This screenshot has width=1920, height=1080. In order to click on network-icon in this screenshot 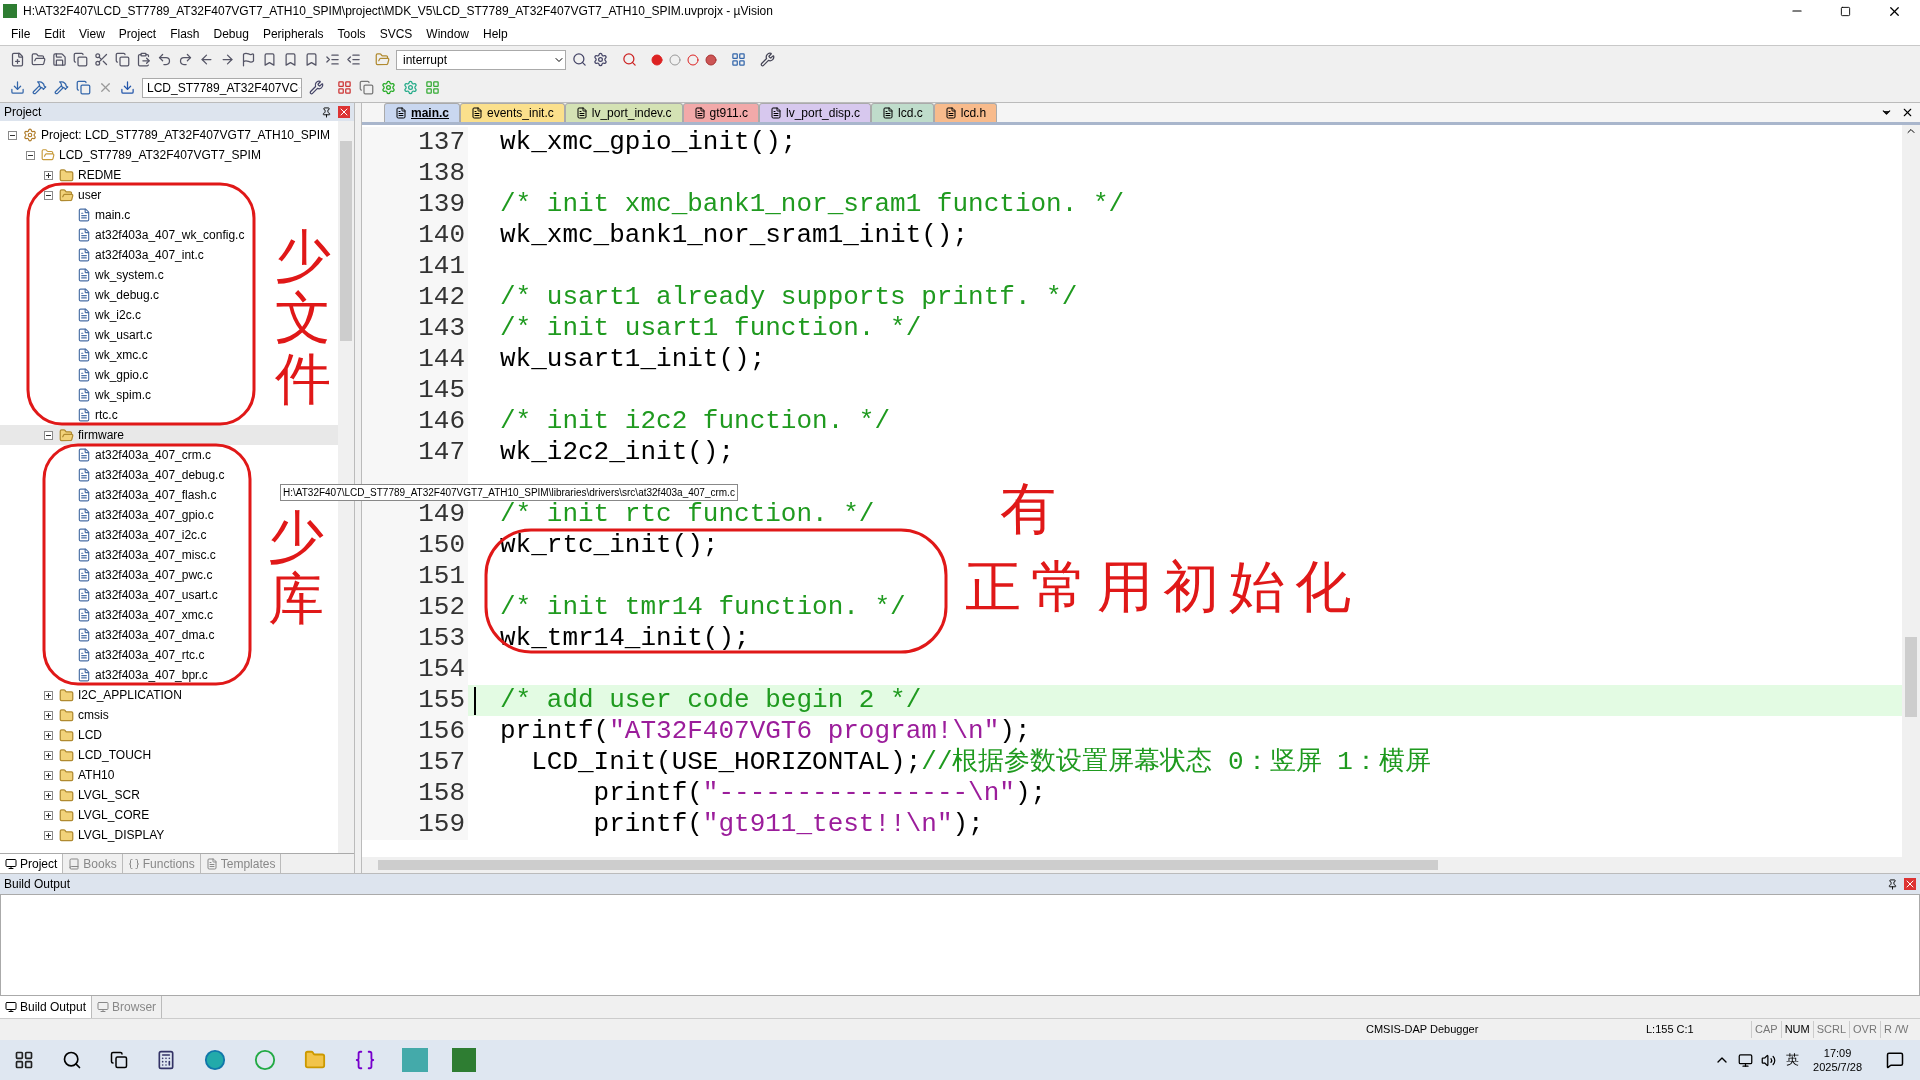, I will do `click(1746, 1060)`.